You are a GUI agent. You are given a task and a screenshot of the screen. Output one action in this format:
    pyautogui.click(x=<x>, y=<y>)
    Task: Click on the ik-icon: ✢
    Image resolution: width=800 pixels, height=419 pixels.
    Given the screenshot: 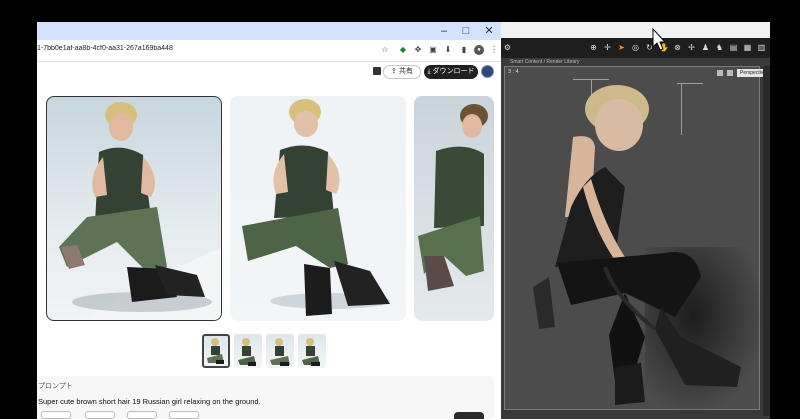 What is the action you would take?
    pyautogui.click(x=691, y=47)
    